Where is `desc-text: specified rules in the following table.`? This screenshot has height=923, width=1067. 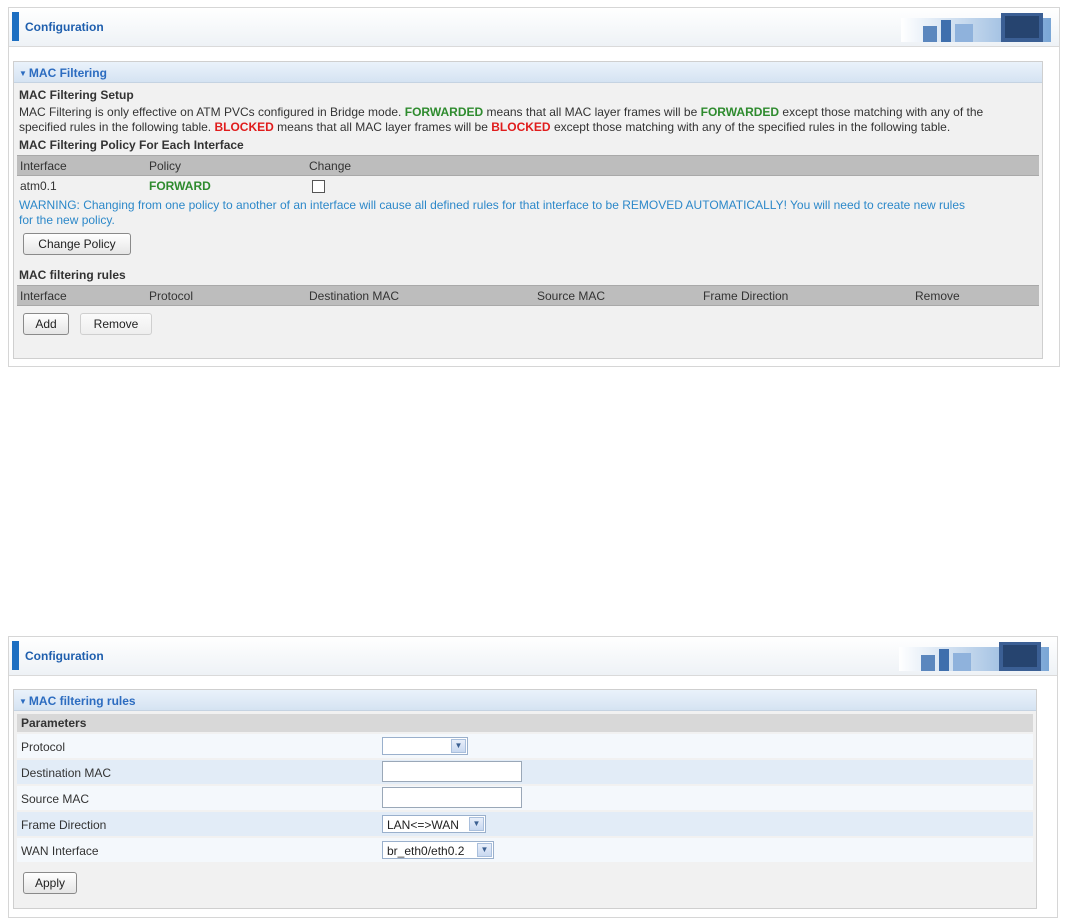
desc-text: specified rules in the following table. is located at coordinates (115, 127).